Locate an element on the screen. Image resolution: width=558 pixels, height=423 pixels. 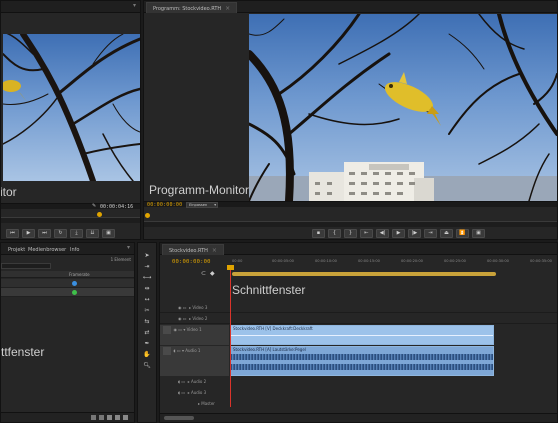
audio-waveform-right is located at coordinates (362, 367).